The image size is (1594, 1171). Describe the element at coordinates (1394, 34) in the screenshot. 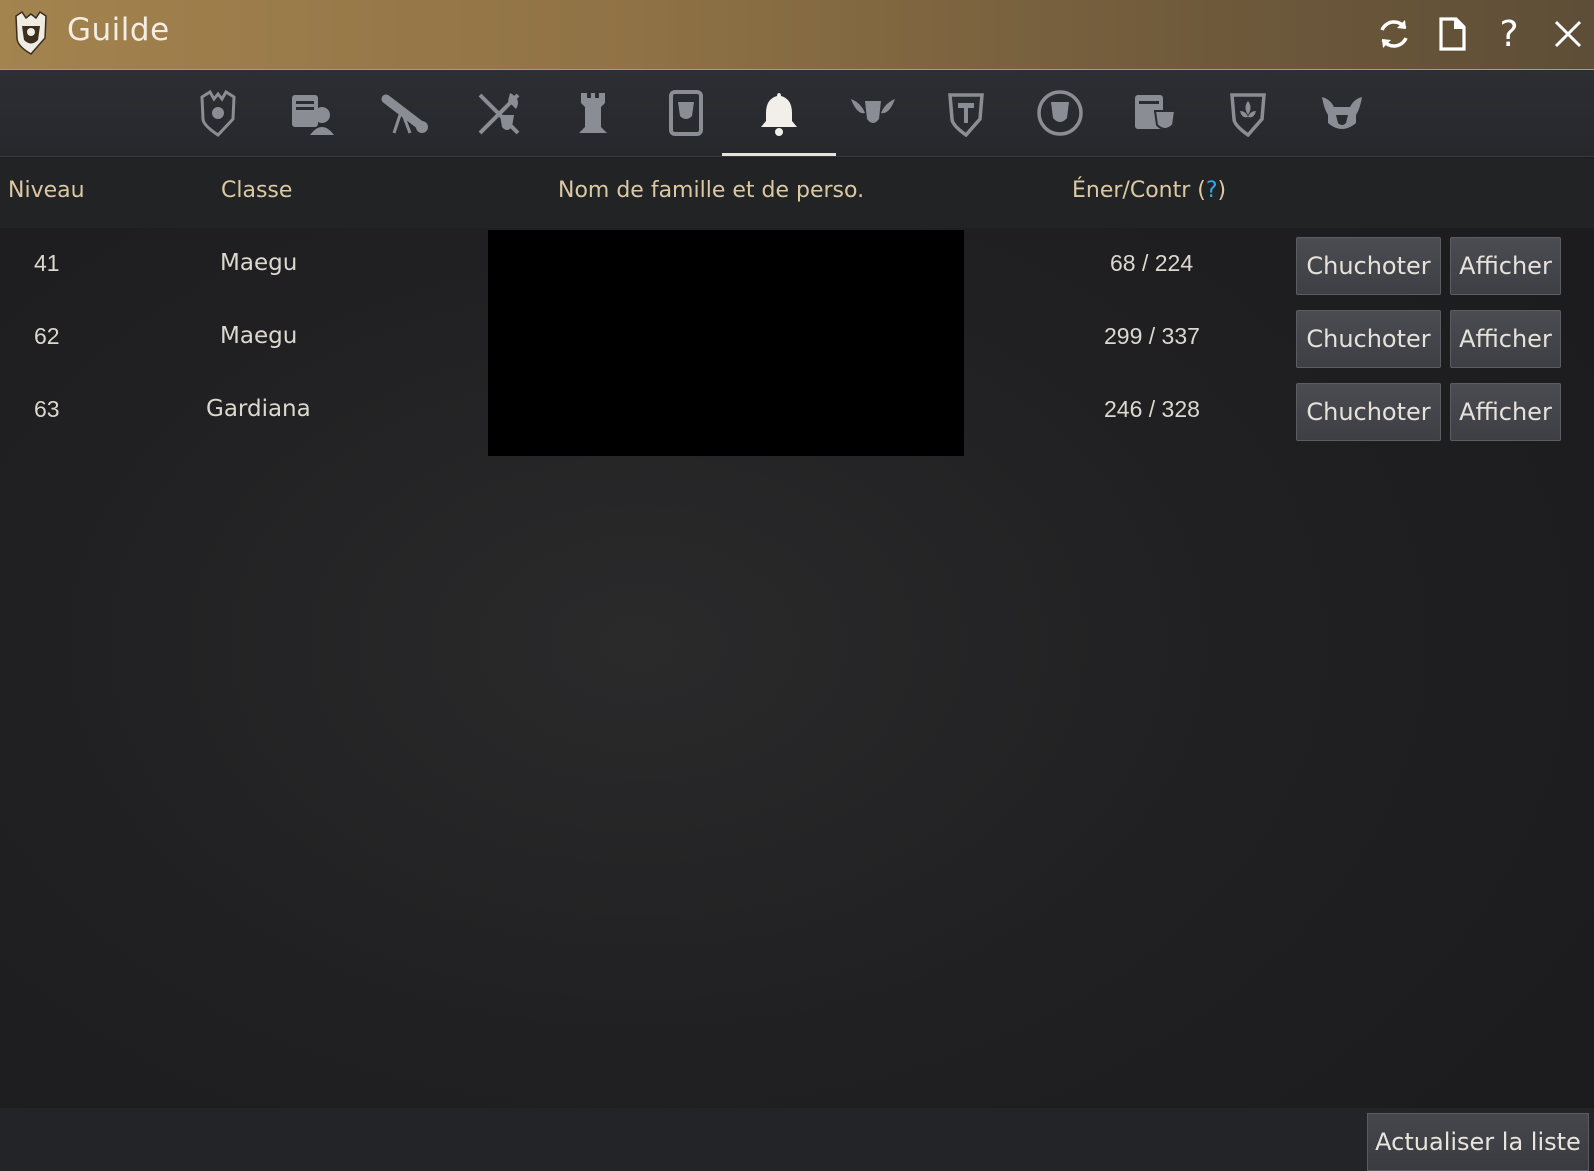

I see `refresh-icon` at that location.